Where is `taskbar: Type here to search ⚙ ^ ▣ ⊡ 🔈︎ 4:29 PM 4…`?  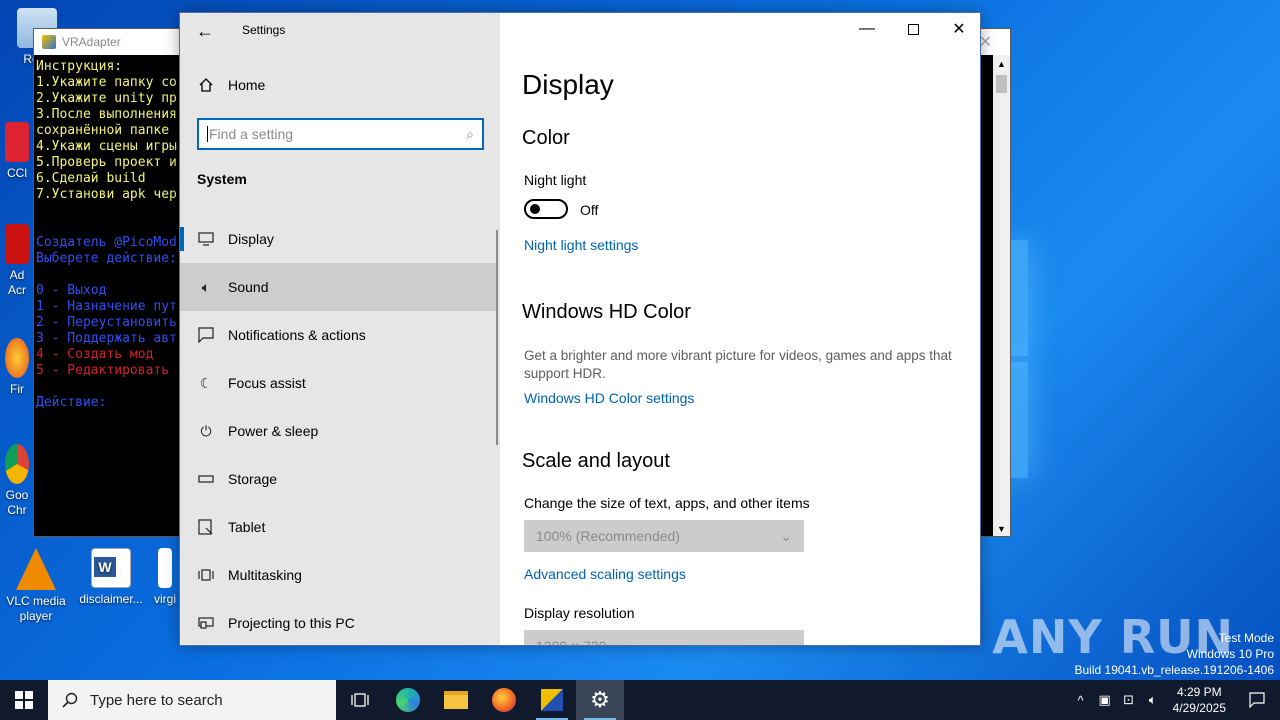
taskbar: Type here to search ⚙ ^ ▣ ⊡ 🔈︎ 4:29 PM 4… is located at coordinates (640, 700).